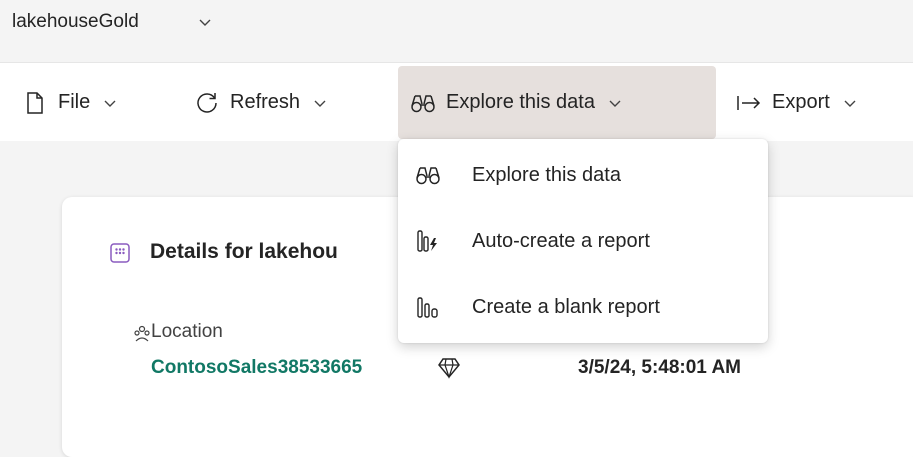 Image resolution: width=913 pixels, height=457 pixels. Describe the element at coordinates (35, 103) in the screenshot. I see `document-icon` at that location.